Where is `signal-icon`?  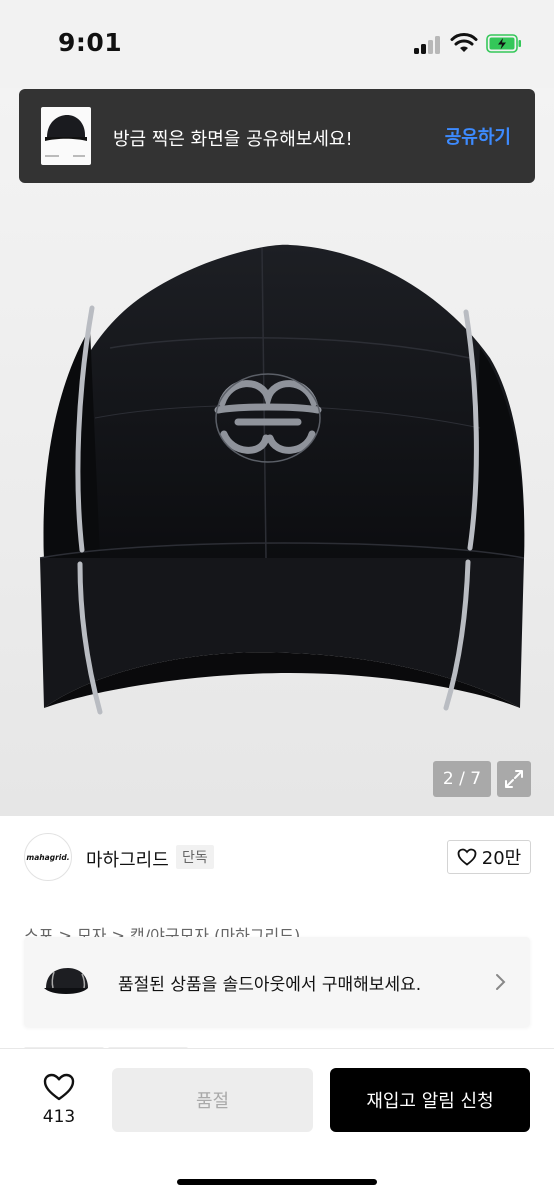 signal-icon is located at coordinates (428, 44).